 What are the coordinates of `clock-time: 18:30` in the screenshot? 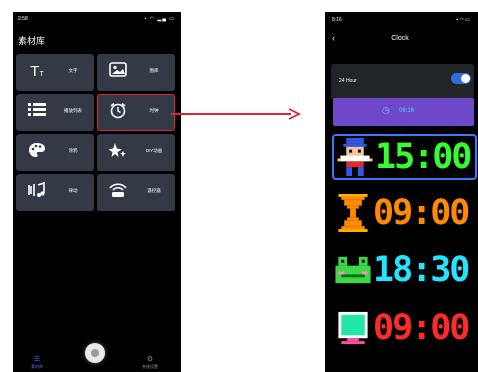 It's located at (421, 270).